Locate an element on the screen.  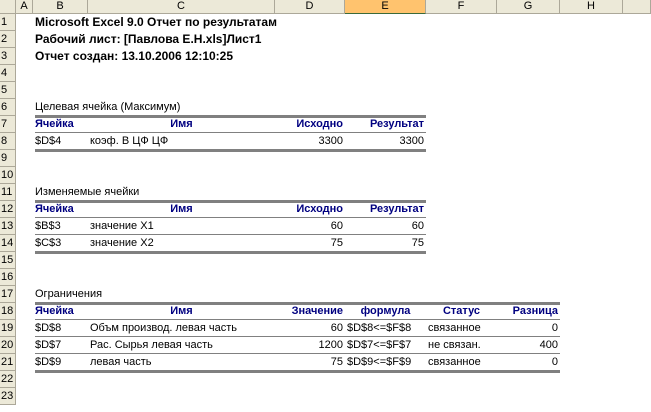
constraints-caption: Ограничения is located at coordinates (229, 294).